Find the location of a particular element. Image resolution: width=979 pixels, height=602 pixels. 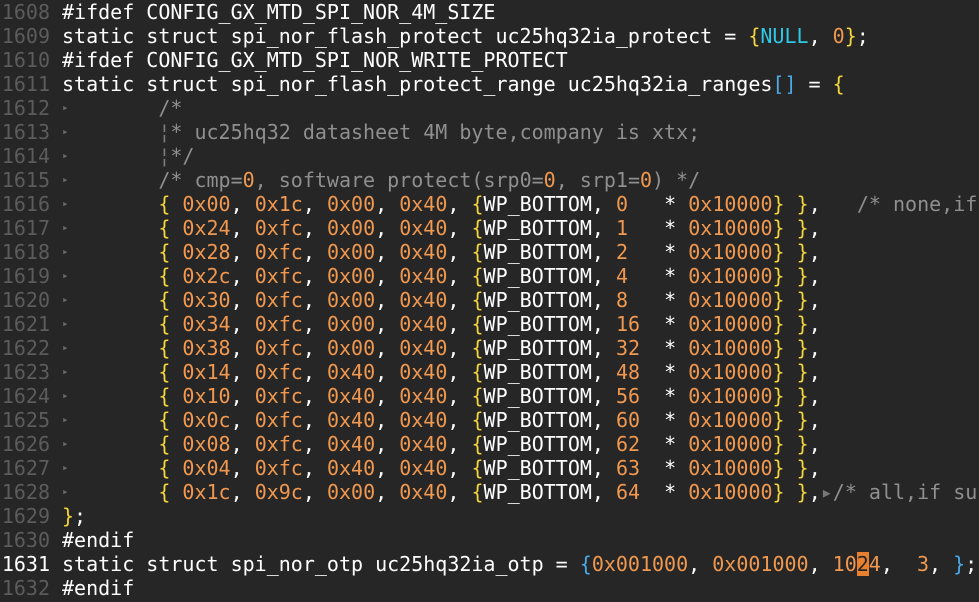

code-text: #endif is located at coordinates (98, 588).